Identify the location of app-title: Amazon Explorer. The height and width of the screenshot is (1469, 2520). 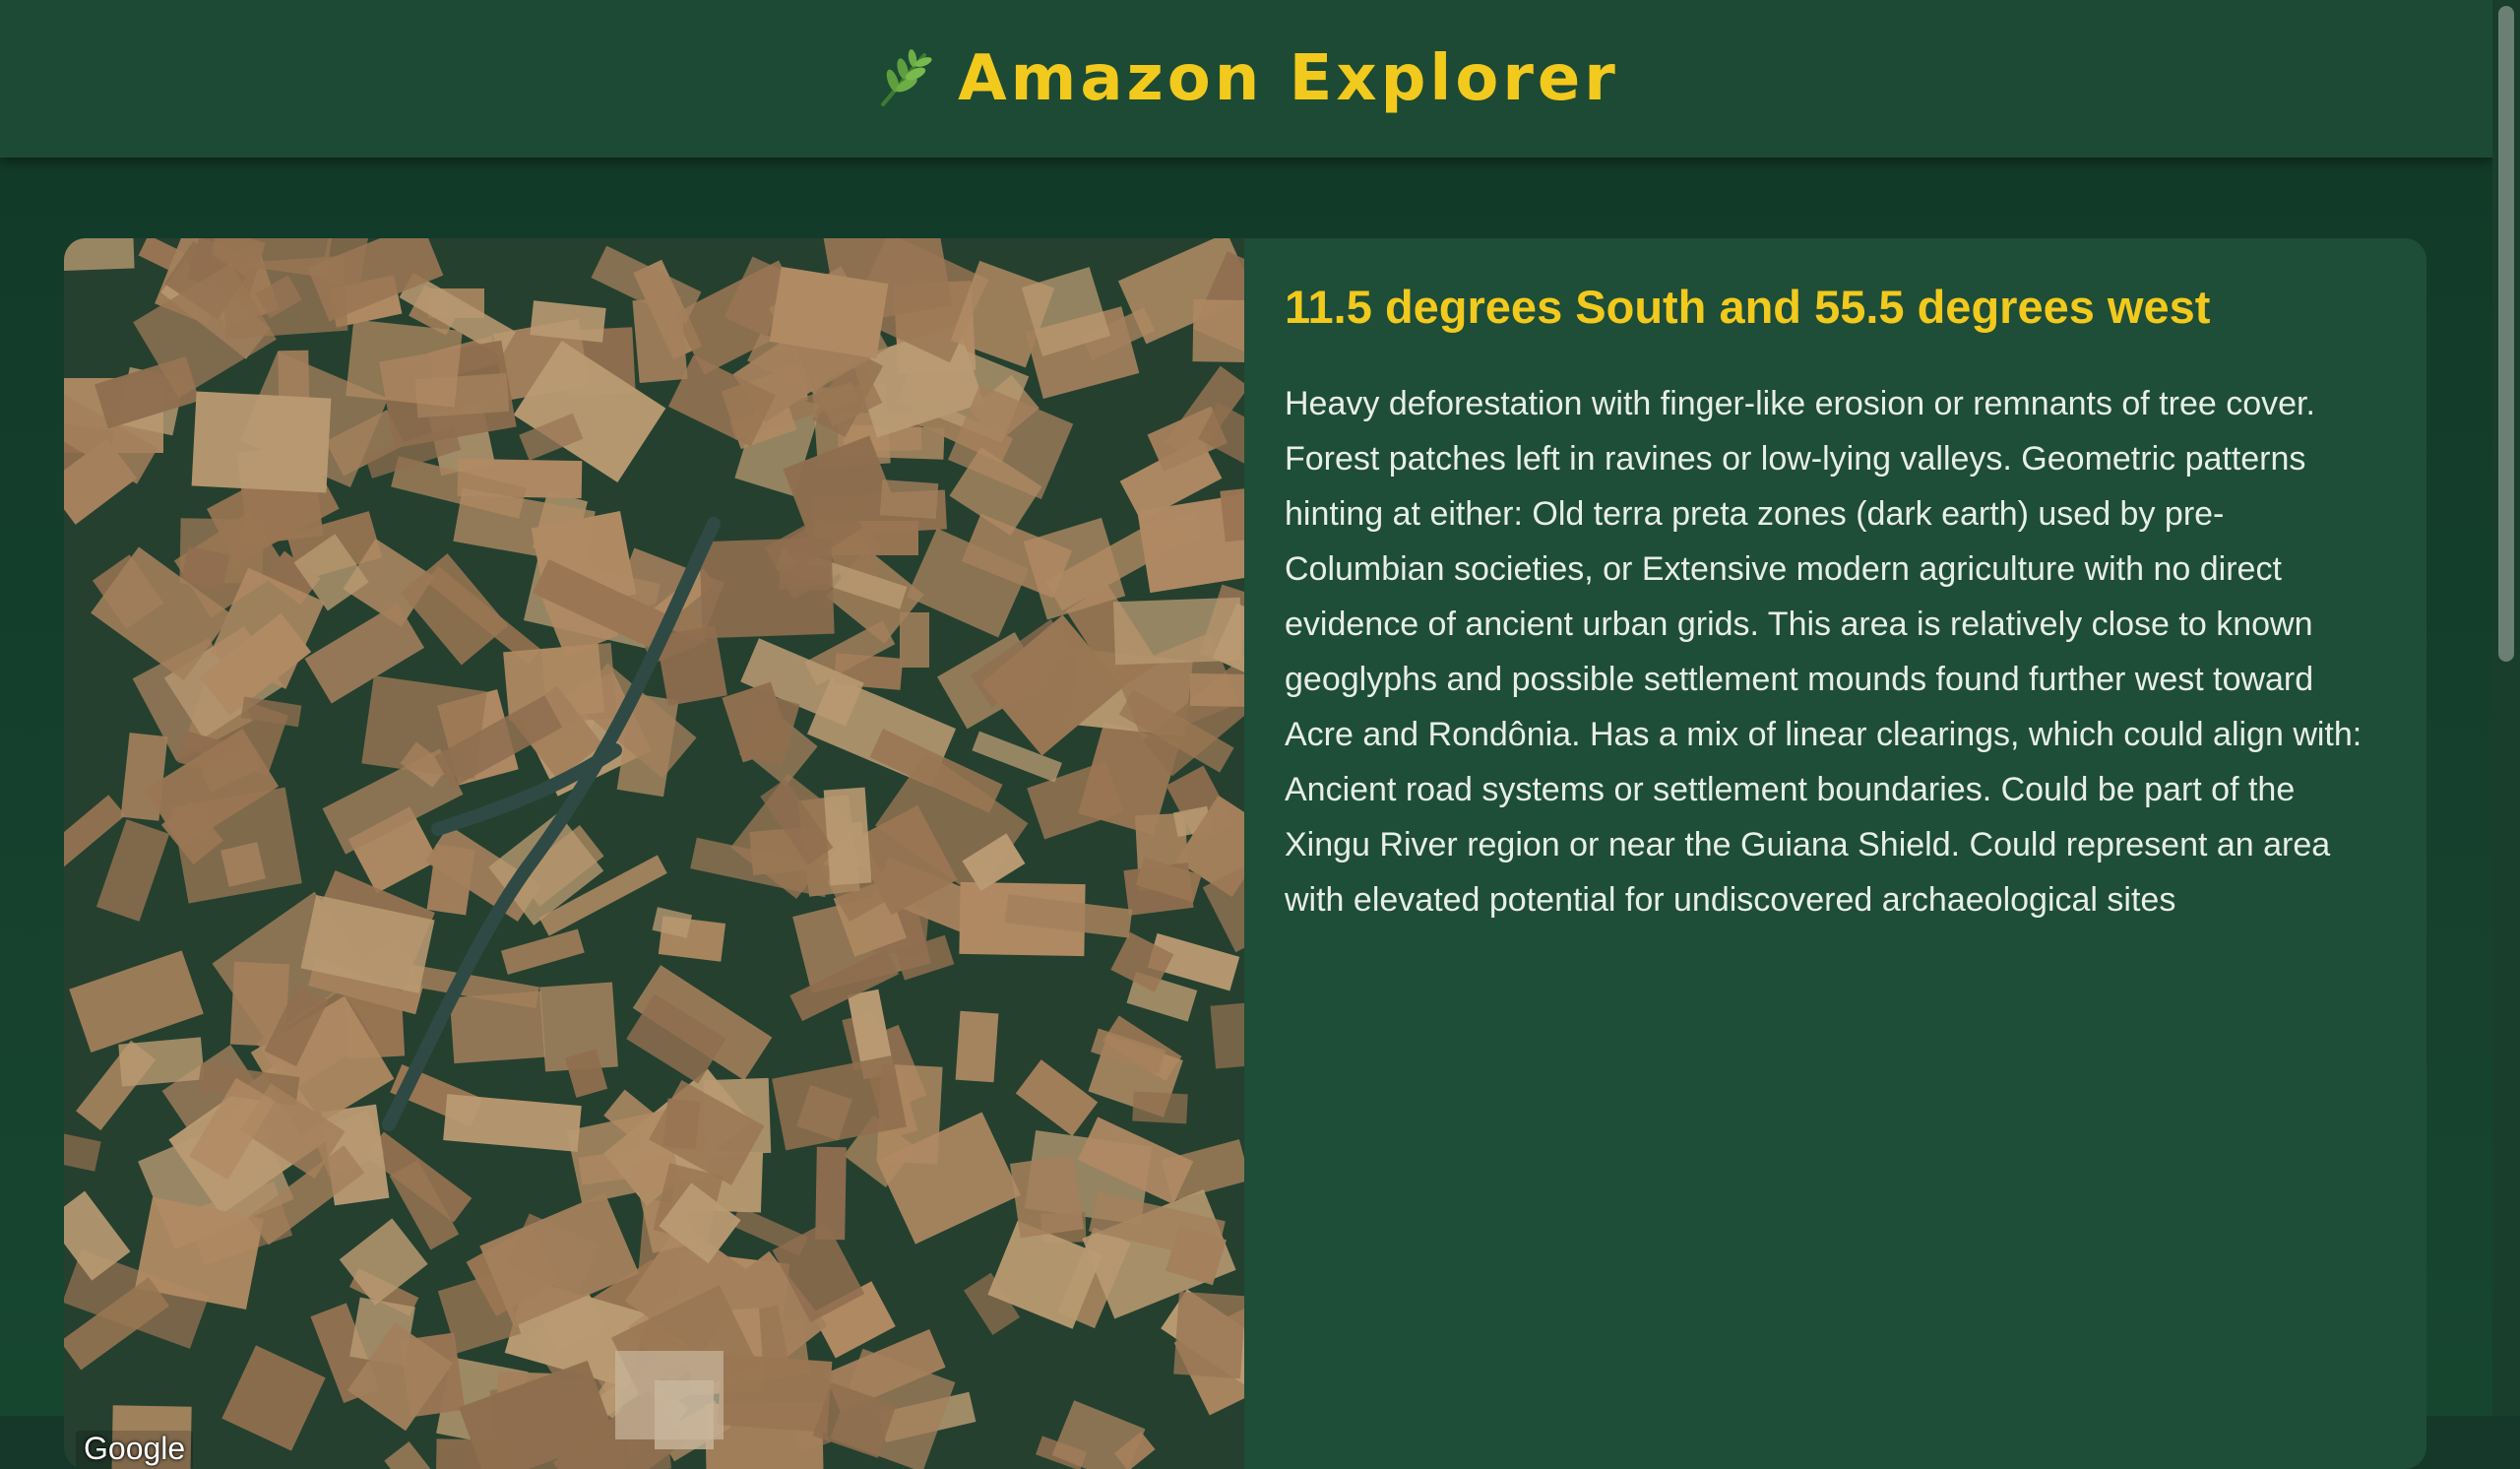
(1288, 78).